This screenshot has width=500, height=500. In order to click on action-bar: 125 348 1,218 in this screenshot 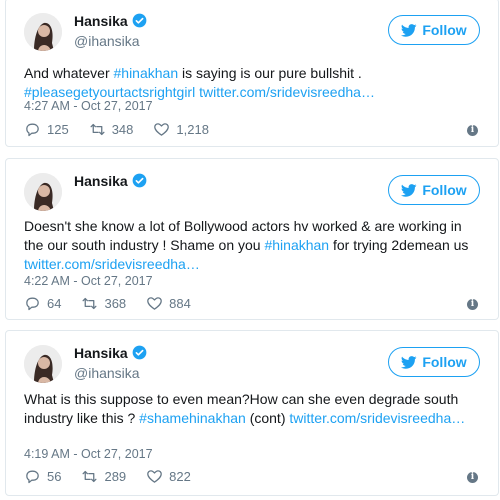, I will do `click(126, 129)`.